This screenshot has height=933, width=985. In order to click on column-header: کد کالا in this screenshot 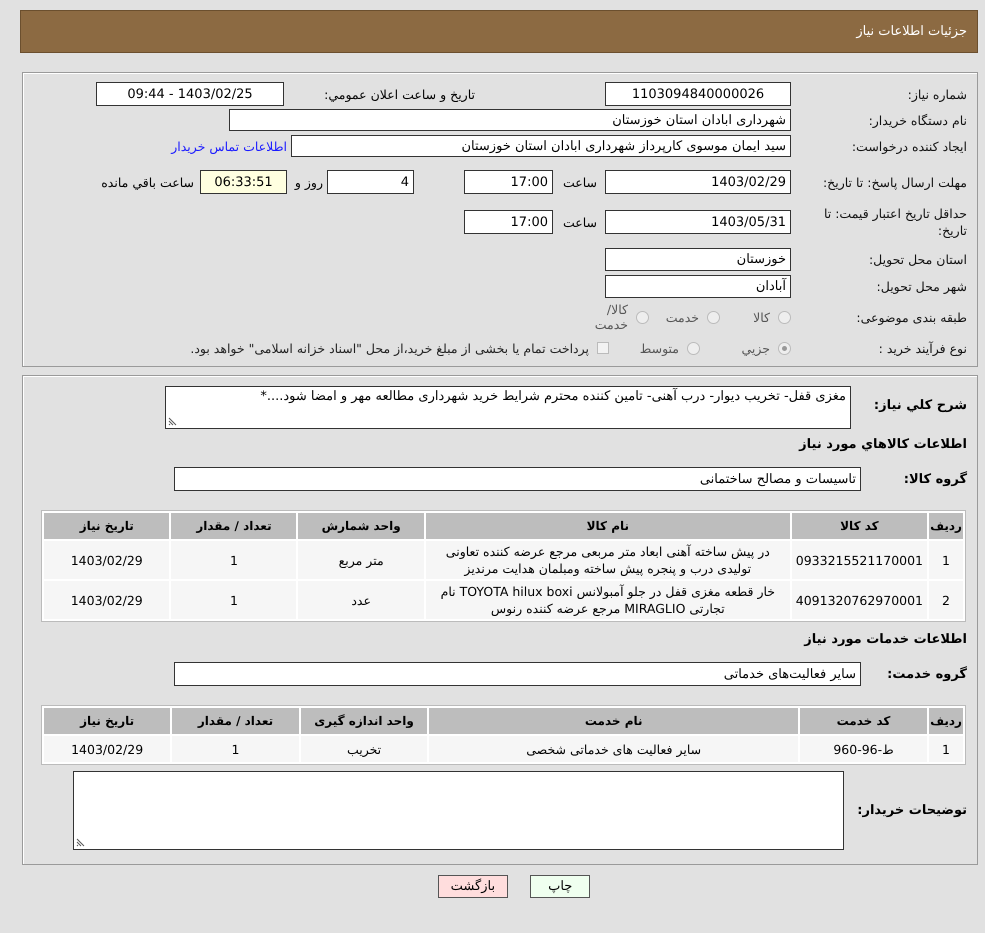, I will do `click(860, 526)`.